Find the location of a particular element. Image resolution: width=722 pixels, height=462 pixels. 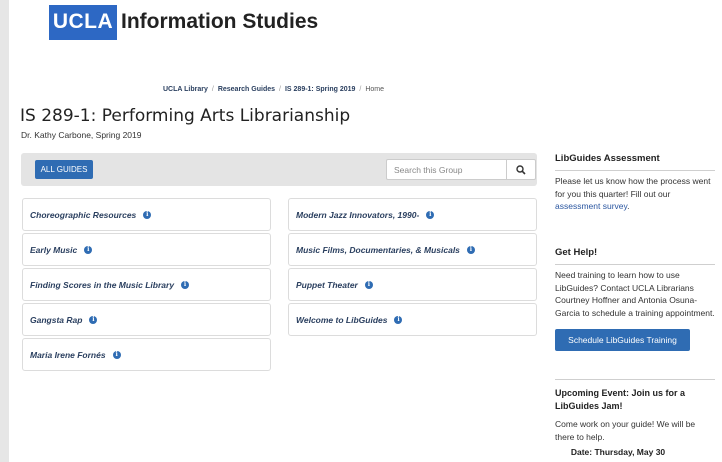

search-button is located at coordinates (521, 169).